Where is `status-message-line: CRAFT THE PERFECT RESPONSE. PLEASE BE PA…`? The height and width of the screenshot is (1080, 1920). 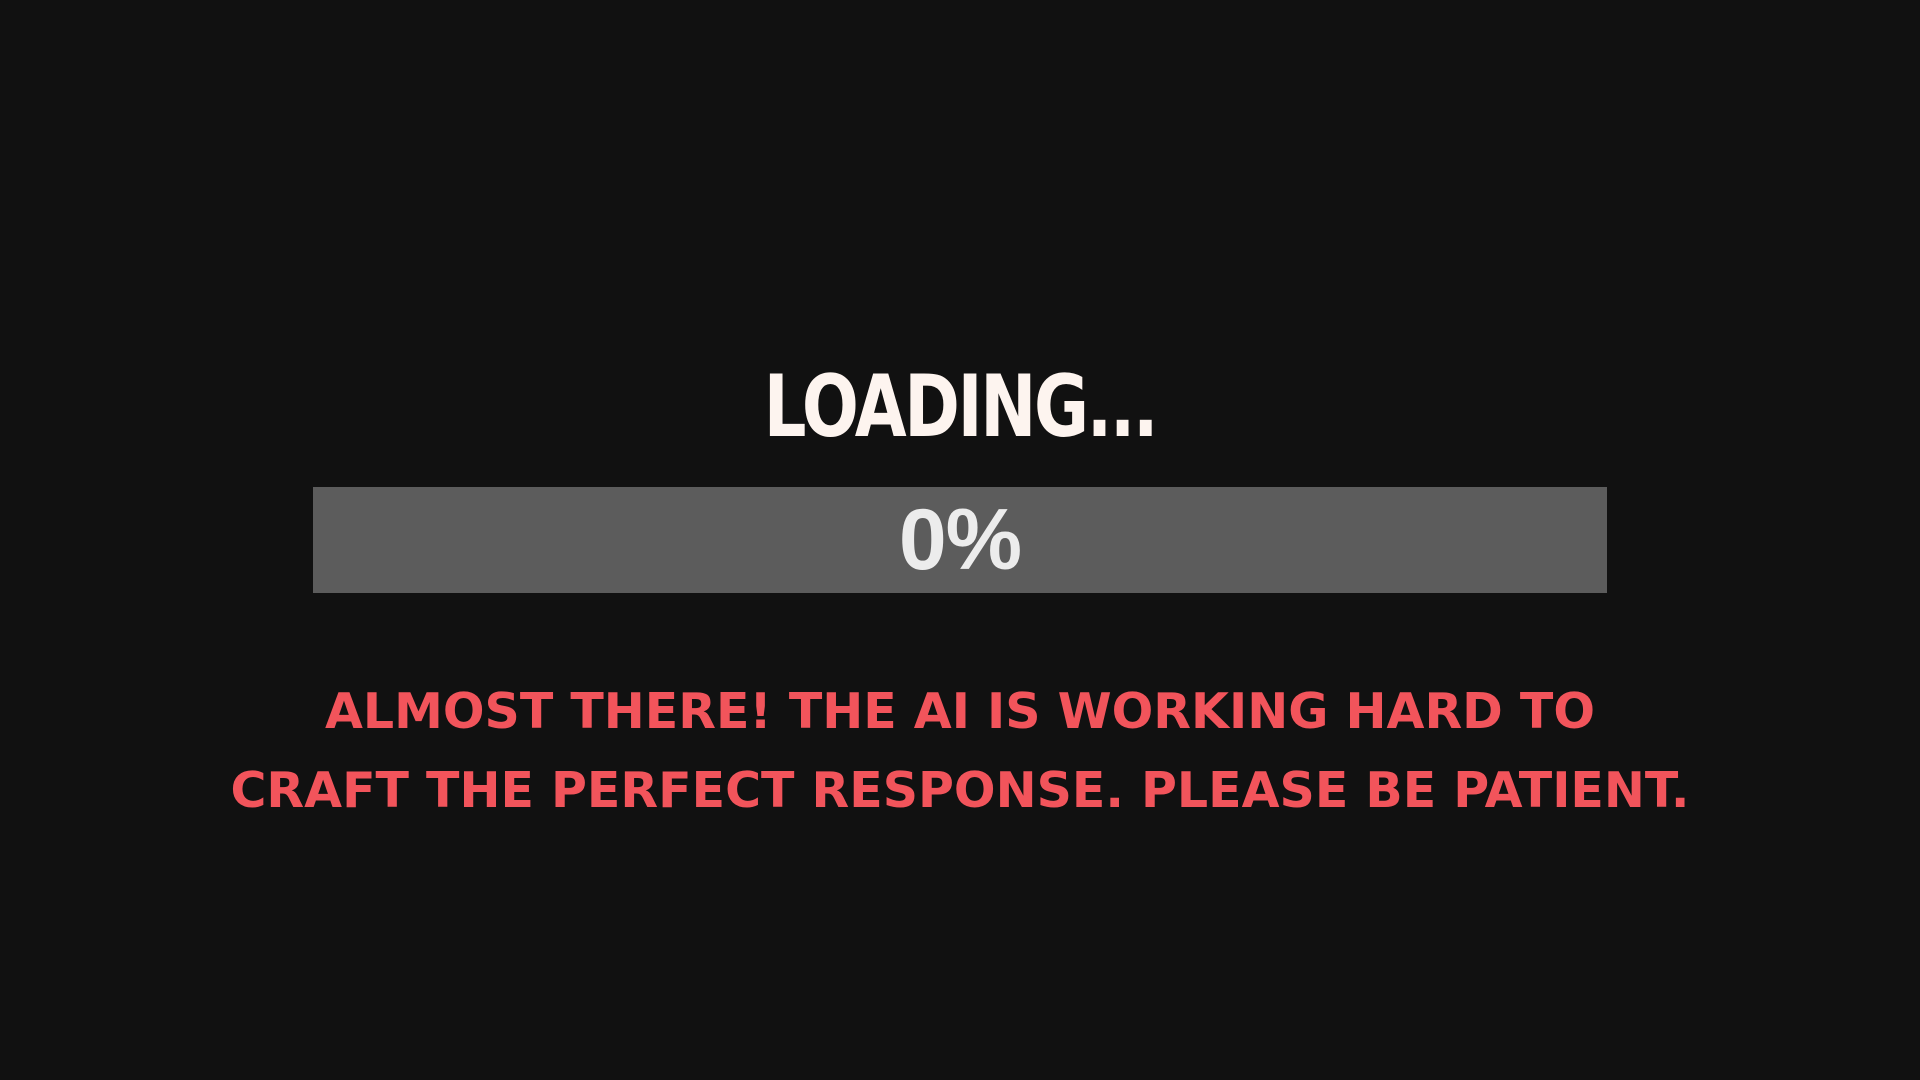
status-message-line: CRAFT THE PERFECT RESPONSE. PLEASE BE PA… is located at coordinates (960, 790).